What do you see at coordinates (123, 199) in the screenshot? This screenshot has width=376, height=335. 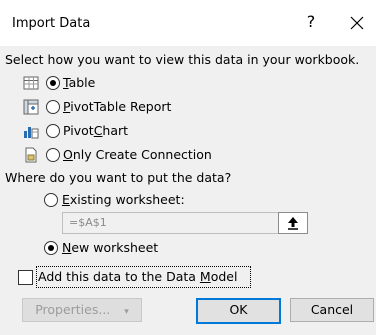 I see `existing-worksheet-label: Existing worksheet:` at bounding box center [123, 199].